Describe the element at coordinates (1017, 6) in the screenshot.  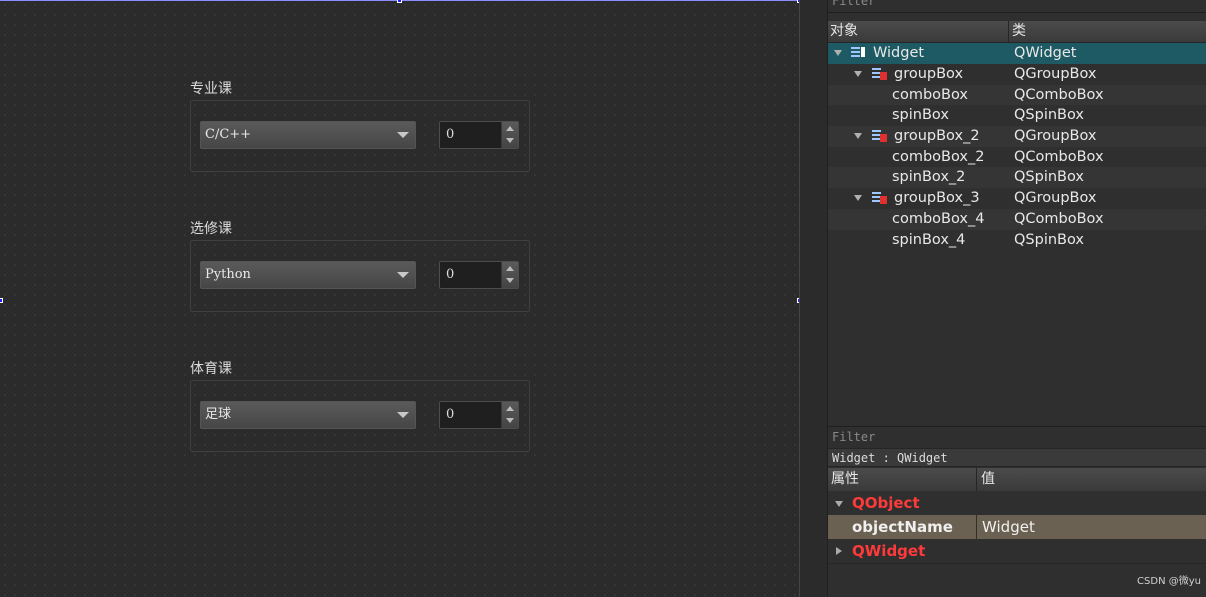
I see `object-filter-input: Filter` at that location.